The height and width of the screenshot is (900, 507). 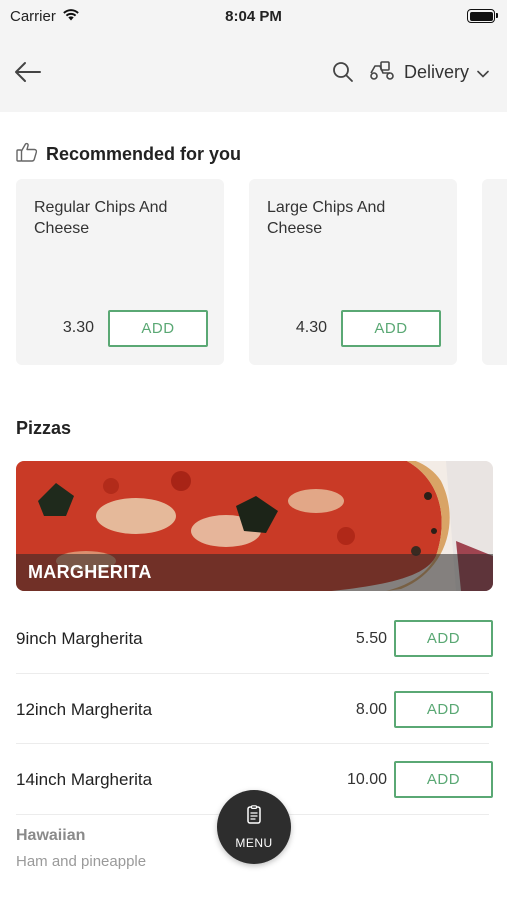 I want to click on recommended-item-name: Regular Chips And Cheese, so click(x=101, y=218).